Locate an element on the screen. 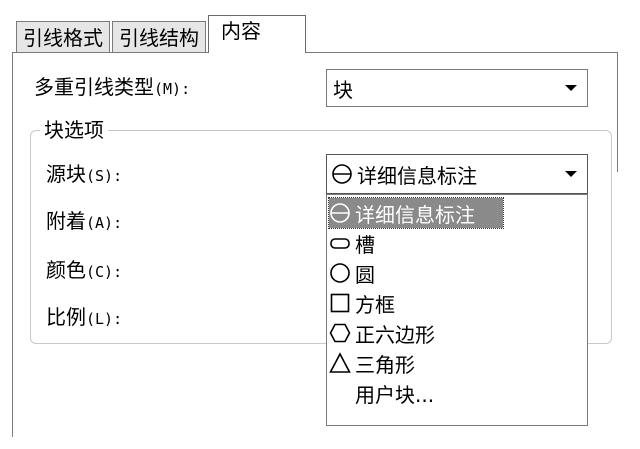 The image size is (640, 449). block-options-title: 块选项 is located at coordinates (74, 130).